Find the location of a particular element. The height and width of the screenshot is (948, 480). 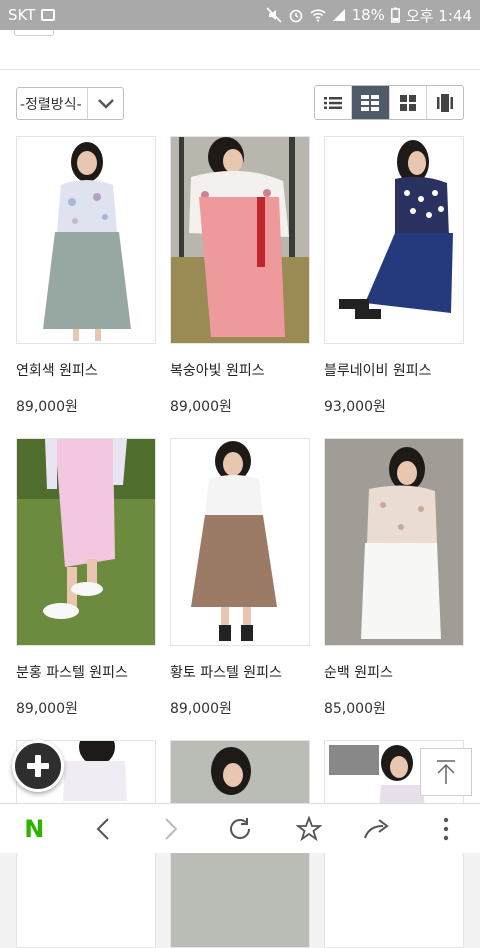

gallery-view-button is located at coordinates (445, 102).